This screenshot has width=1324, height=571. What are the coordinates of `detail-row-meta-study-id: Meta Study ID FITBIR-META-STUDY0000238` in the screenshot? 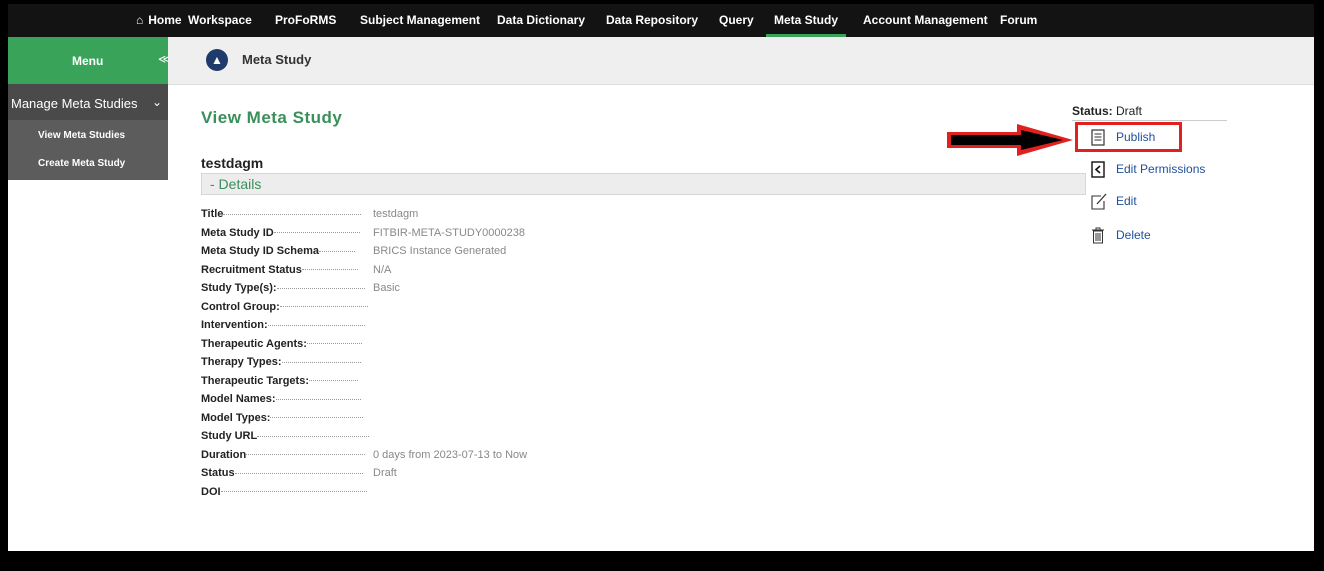 It's located at (363, 232).